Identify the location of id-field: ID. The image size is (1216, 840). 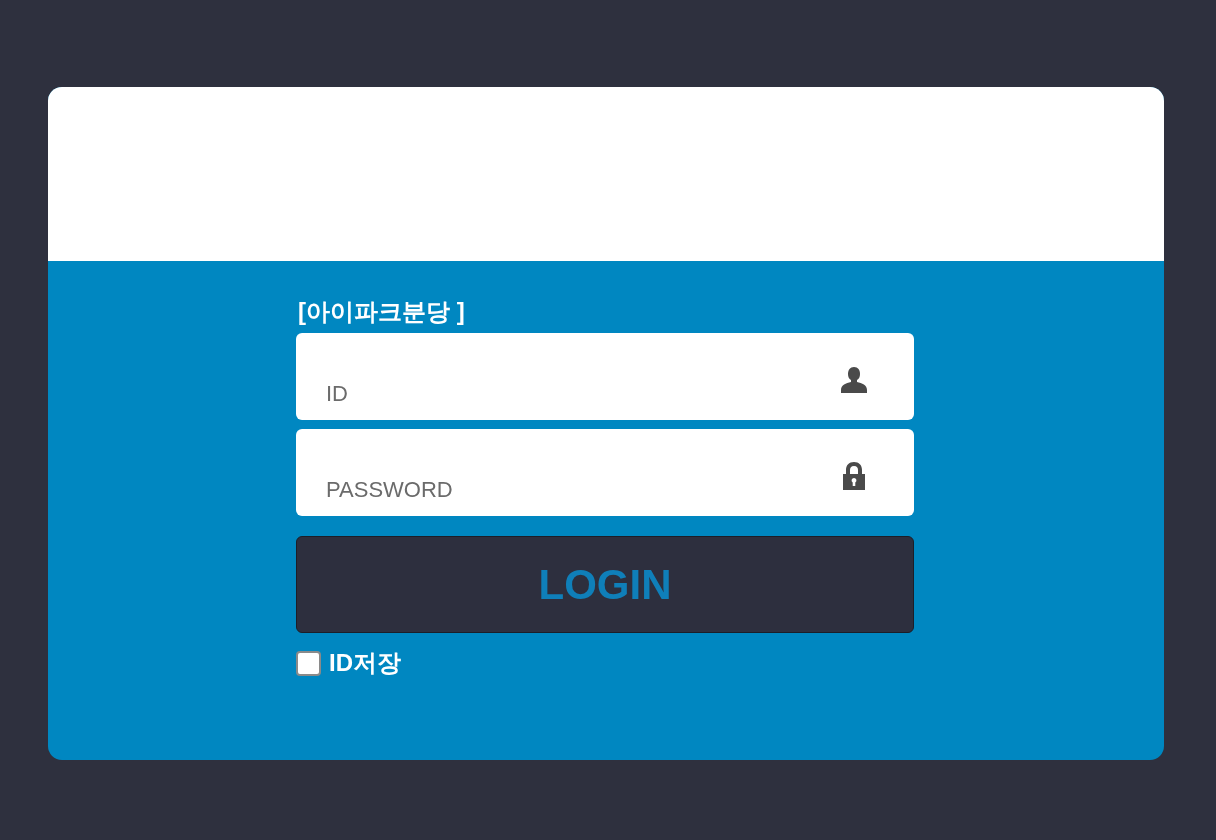
(605, 376).